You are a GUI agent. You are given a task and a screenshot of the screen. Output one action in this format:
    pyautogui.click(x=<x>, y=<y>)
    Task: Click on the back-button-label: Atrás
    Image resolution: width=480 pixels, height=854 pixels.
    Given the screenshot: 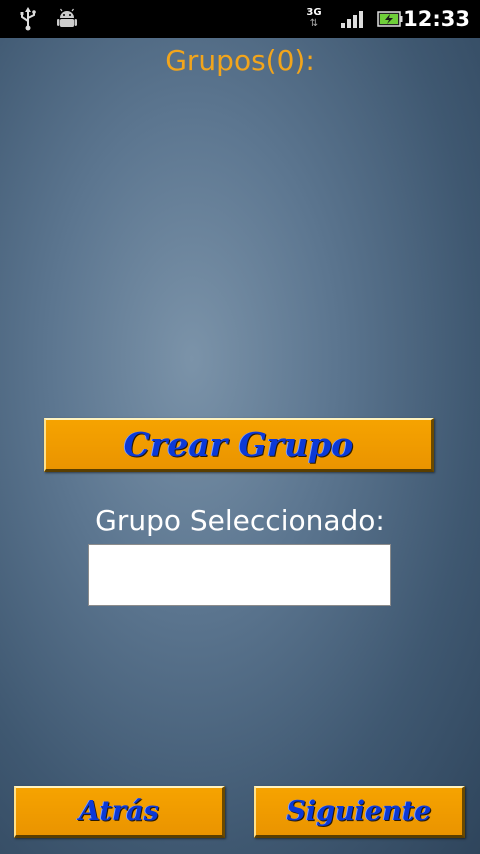 What is the action you would take?
    pyautogui.click(x=119, y=811)
    